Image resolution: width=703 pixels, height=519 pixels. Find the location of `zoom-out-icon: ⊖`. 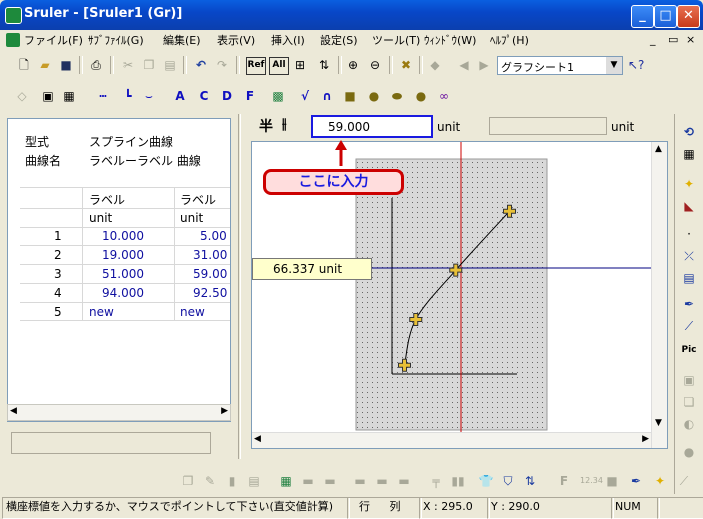

zoom-out-icon: ⊖ is located at coordinates (375, 65).